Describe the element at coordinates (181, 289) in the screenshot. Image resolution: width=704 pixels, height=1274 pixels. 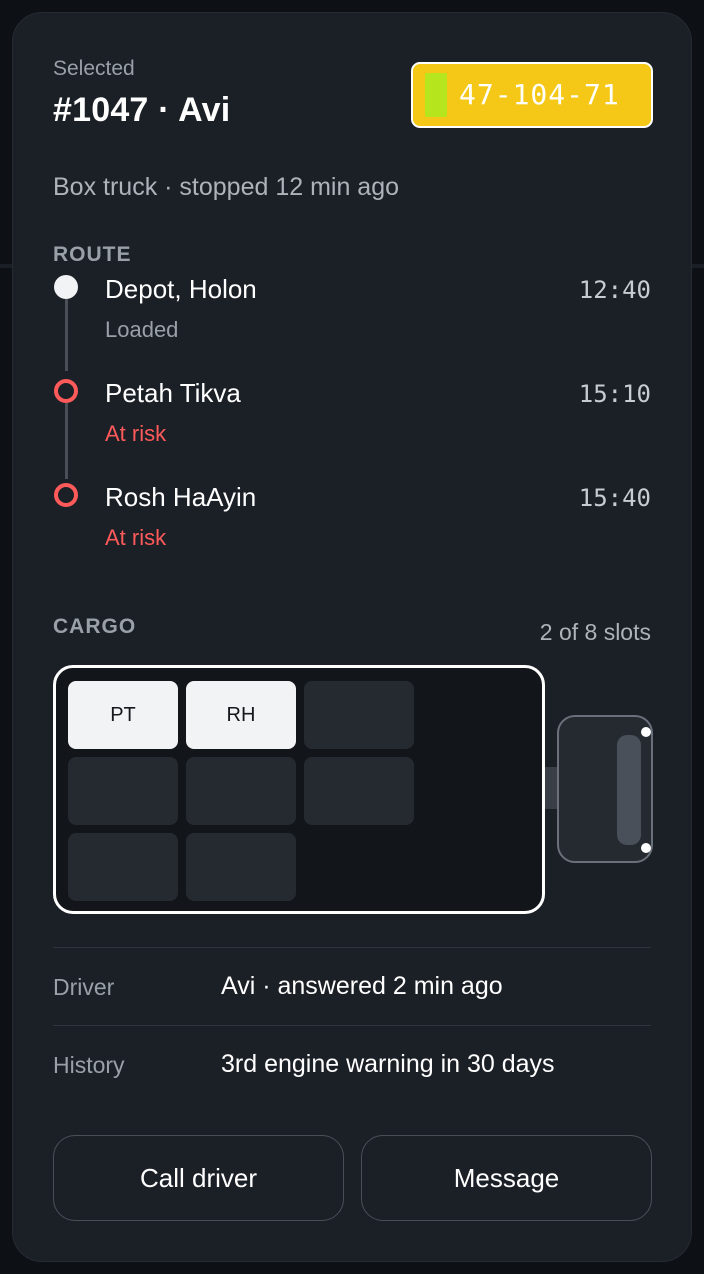
I see `stop-name: Depot, Holon` at that location.